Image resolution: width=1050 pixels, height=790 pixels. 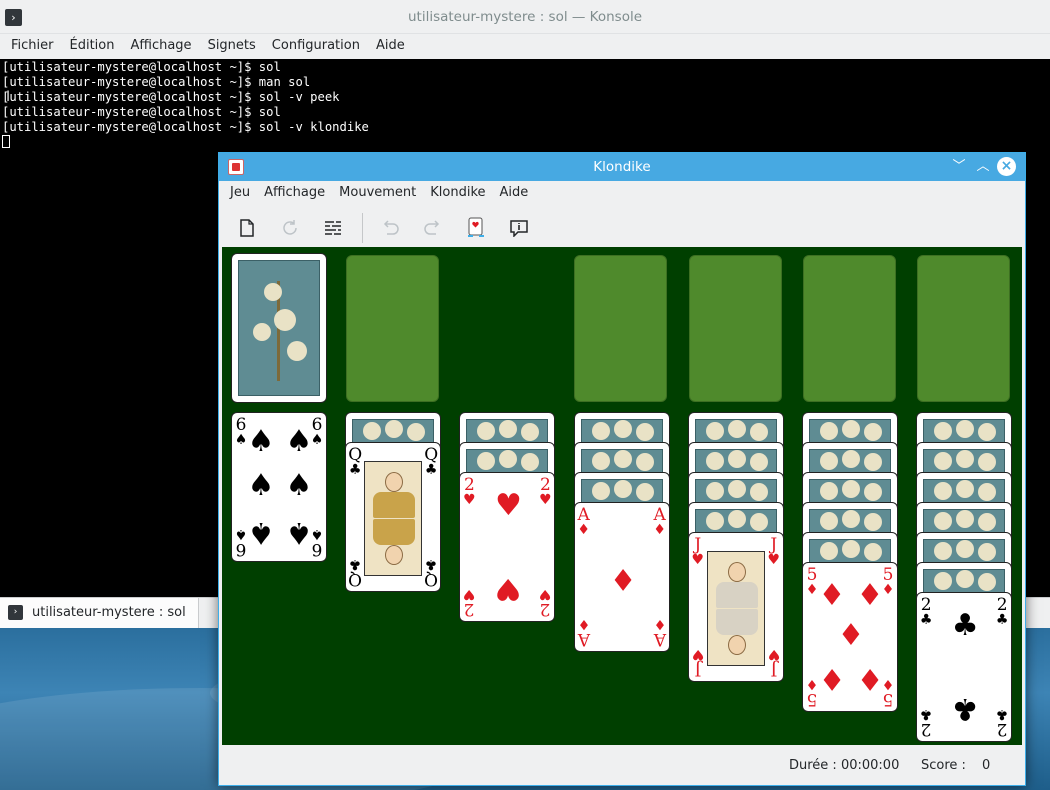 I want to click on game-type-icon, so click(x=333, y=228).